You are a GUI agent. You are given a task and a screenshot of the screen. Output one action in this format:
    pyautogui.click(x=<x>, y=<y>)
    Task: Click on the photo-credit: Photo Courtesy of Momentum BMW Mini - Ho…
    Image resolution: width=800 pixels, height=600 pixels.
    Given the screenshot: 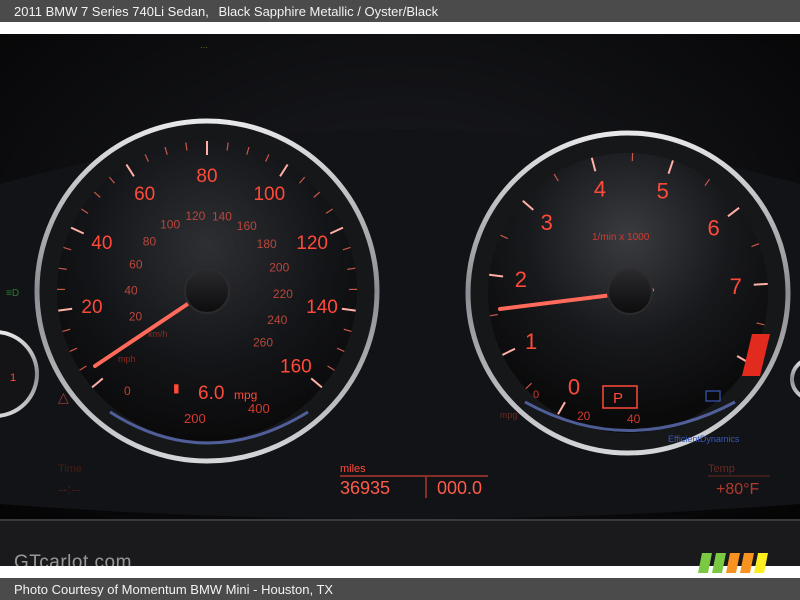 What is the action you would take?
    pyautogui.click(x=174, y=589)
    